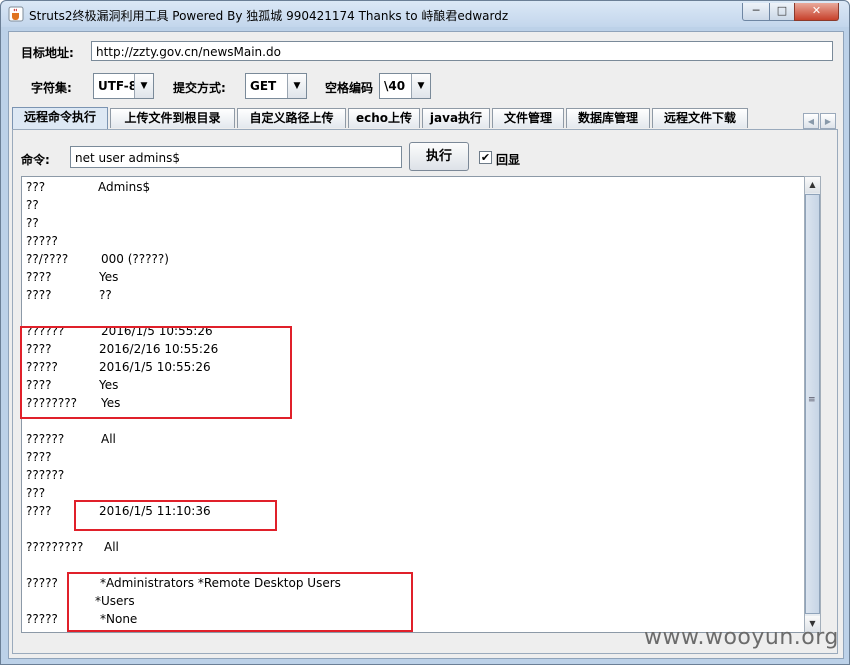 Image resolution: width=850 pixels, height=665 pixels. What do you see at coordinates (236, 157) in the screenshot?
I see `command-input: net user admins$` at bounding box center [236, 157].